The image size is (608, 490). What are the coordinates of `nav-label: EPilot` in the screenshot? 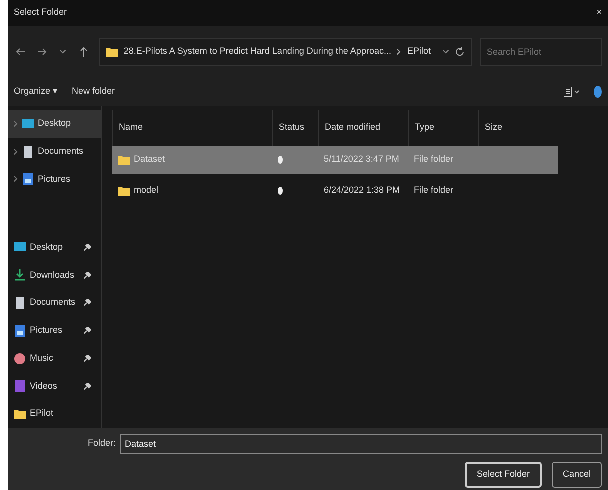 It's located at (42, 413).